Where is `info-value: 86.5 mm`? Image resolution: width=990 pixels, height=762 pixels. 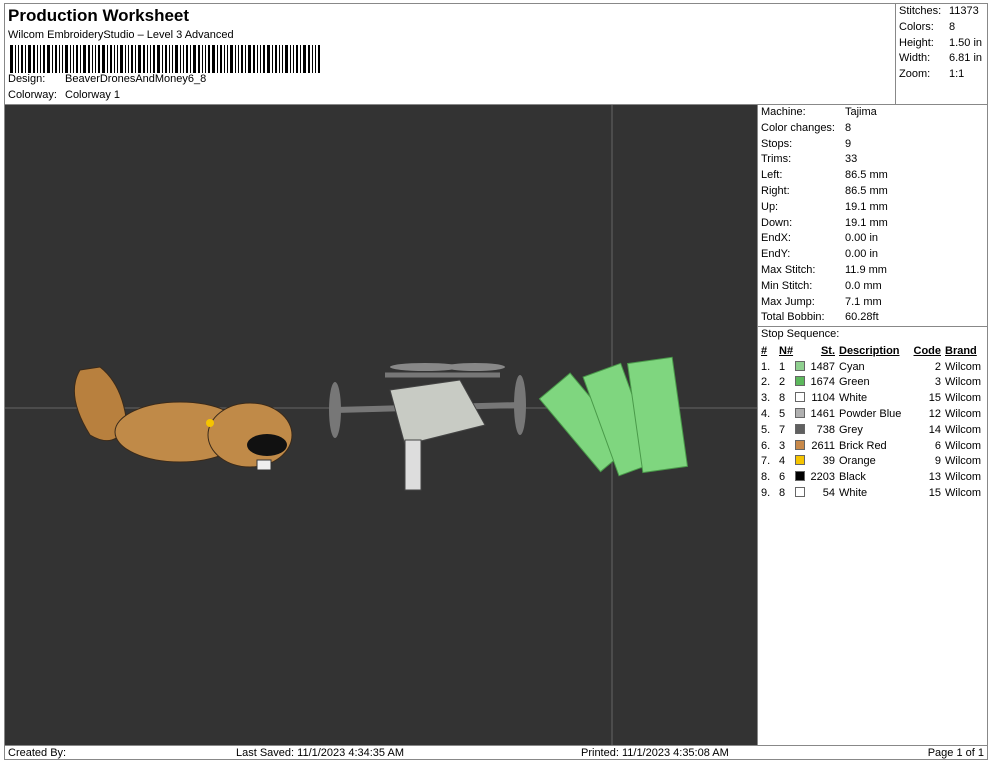 info-value: 86.5 mm is located at coordinates (866, 190).